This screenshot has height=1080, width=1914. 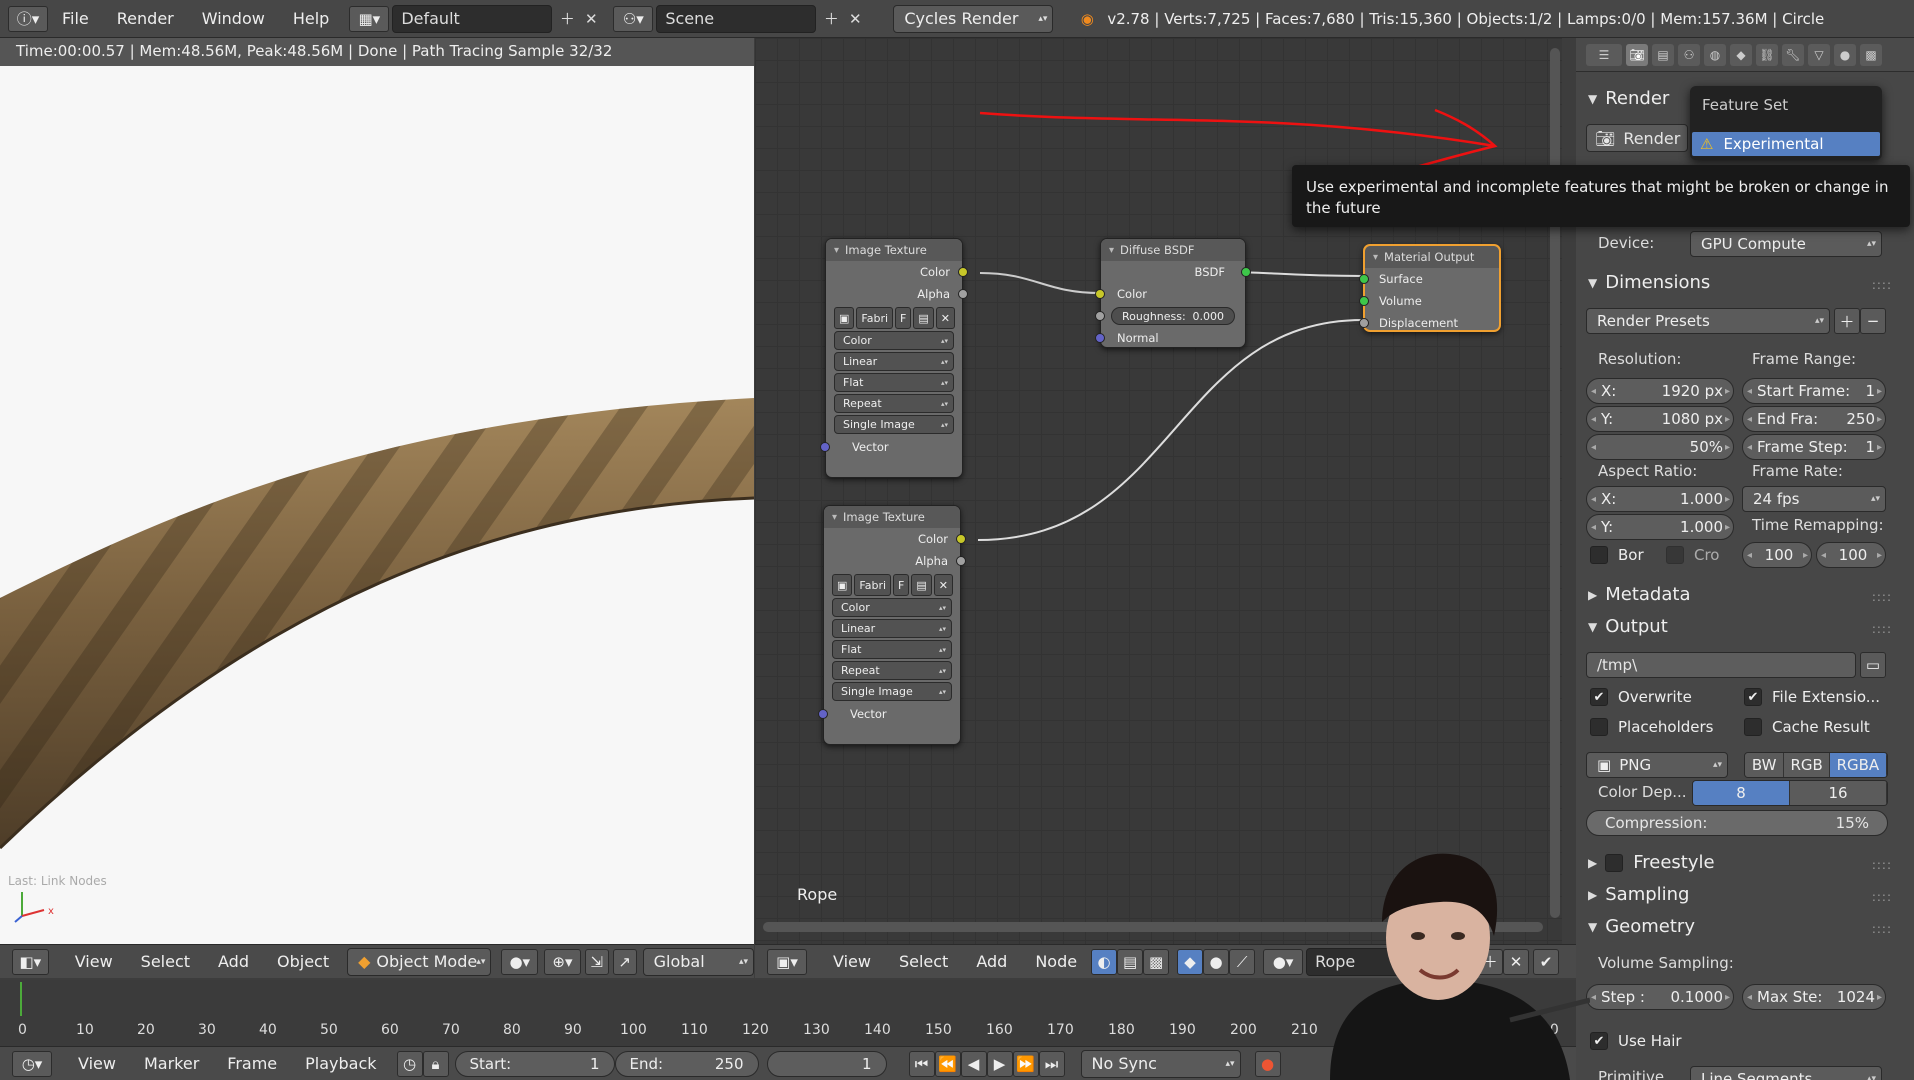 I want to click on end-frame-field: End Fra: 250, so click(x=1814, y=419).